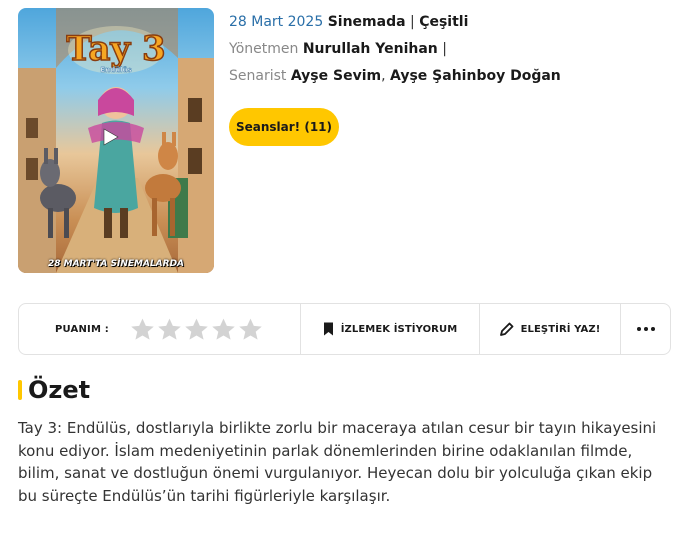  Describe the element at coordinates (328, 329) in the screenshot. I see `bookmark-icon` at that location.